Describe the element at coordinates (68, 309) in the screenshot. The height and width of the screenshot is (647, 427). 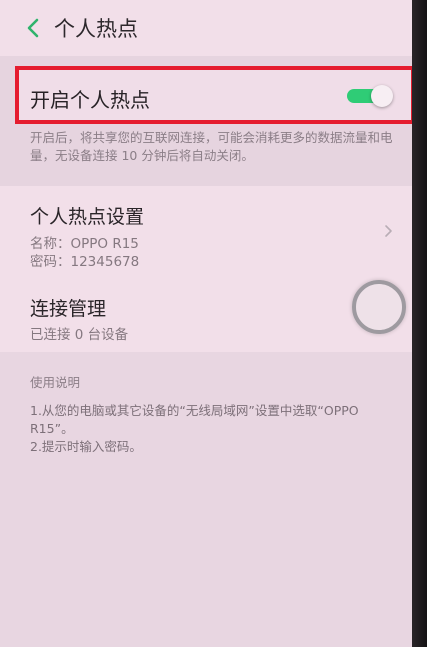
I see `connection-management-title: 连接管理` at that location.